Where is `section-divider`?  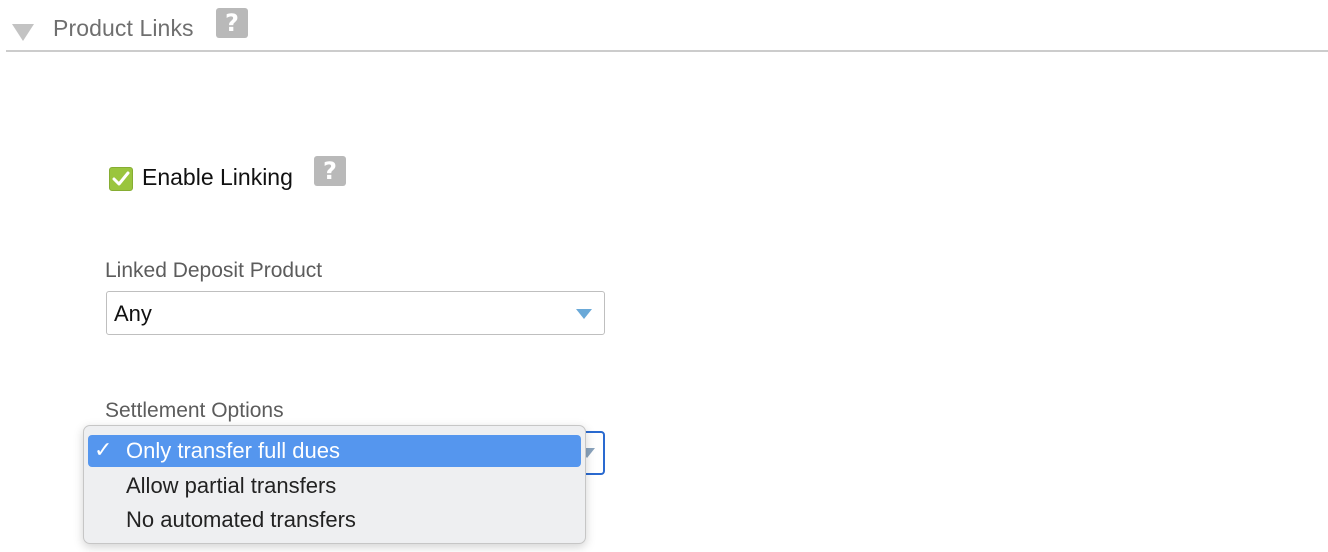
section-divider is located at coordinates (667, 51).